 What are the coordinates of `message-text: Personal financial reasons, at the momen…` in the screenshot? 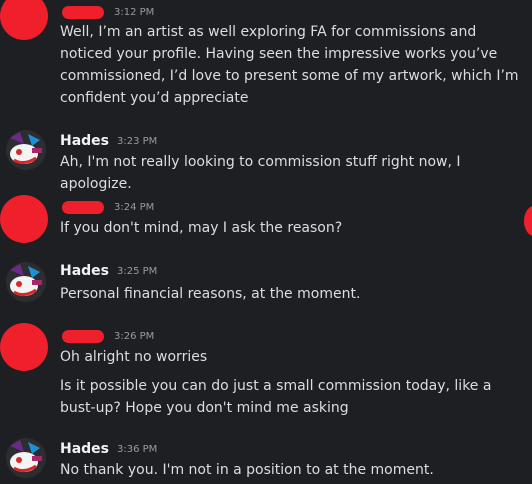 It's located at (210, 294).